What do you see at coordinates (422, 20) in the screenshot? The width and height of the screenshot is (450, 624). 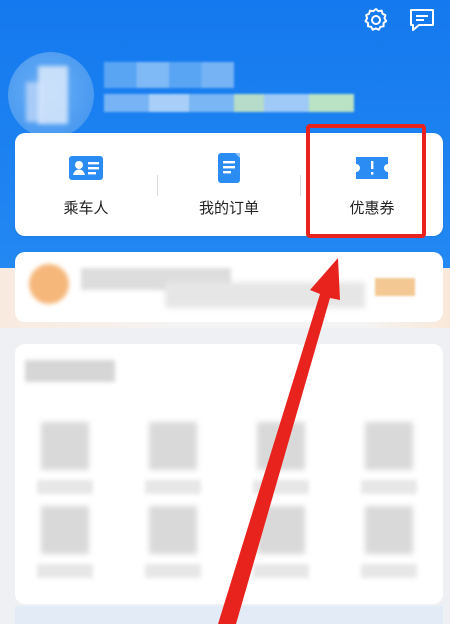 I see `message-icon` at bounding box center [422, 20].